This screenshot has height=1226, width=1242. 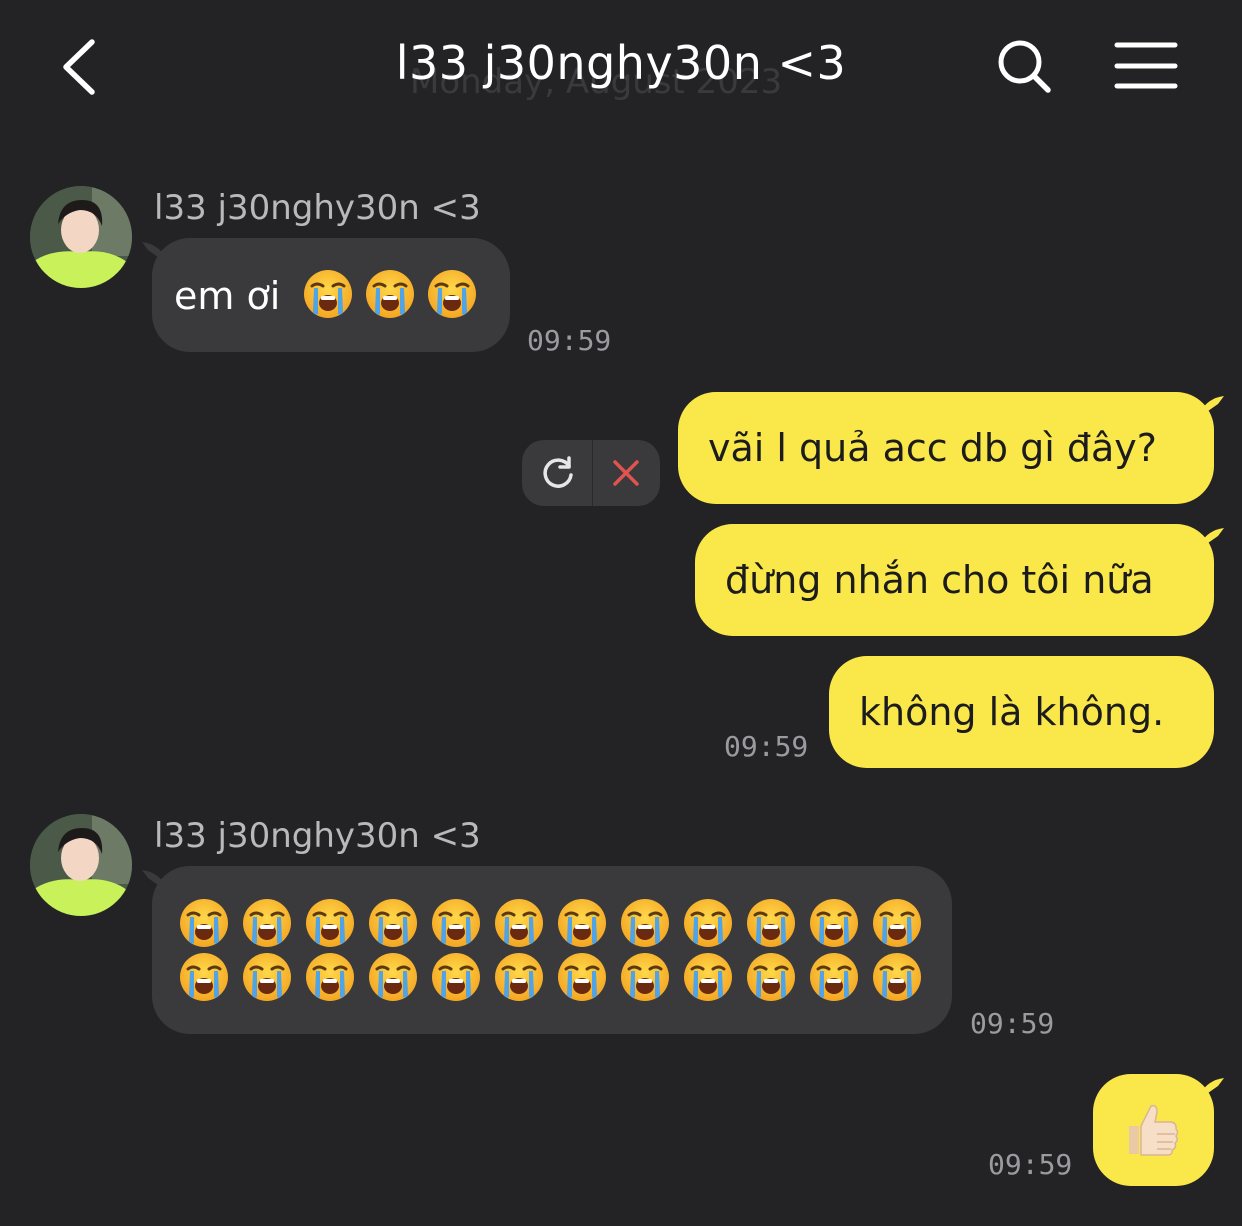 What do you see at coordinates (621, 63) in the screenshot?
I see `chat-title: l33 j30nghy30n <3` at bounding box center [621, 63].